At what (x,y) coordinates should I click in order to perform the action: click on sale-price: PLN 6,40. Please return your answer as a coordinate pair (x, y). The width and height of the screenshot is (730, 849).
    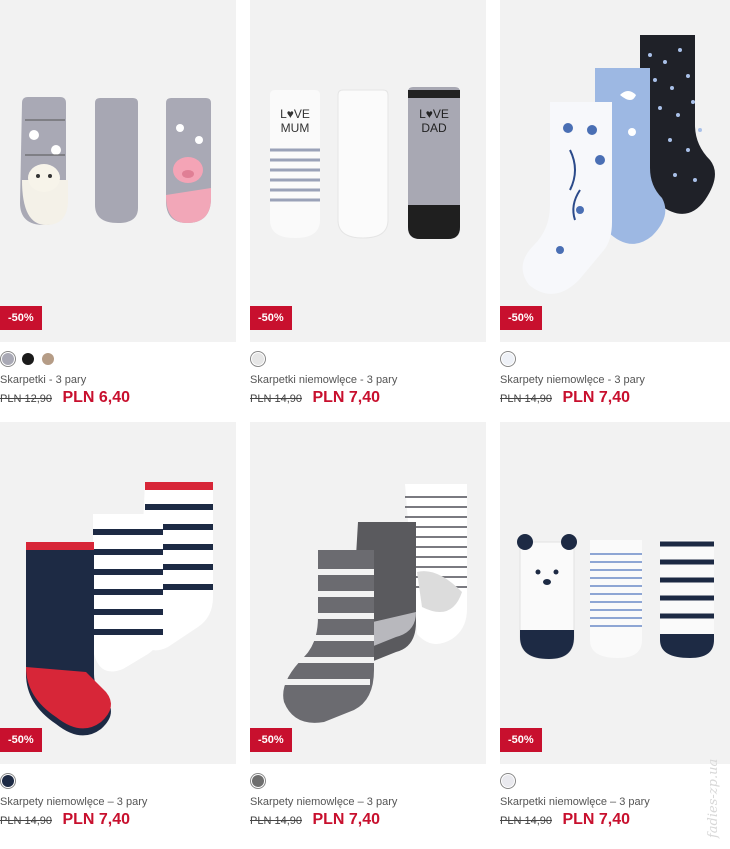
    Looking at the image, I should click on (96, 397).